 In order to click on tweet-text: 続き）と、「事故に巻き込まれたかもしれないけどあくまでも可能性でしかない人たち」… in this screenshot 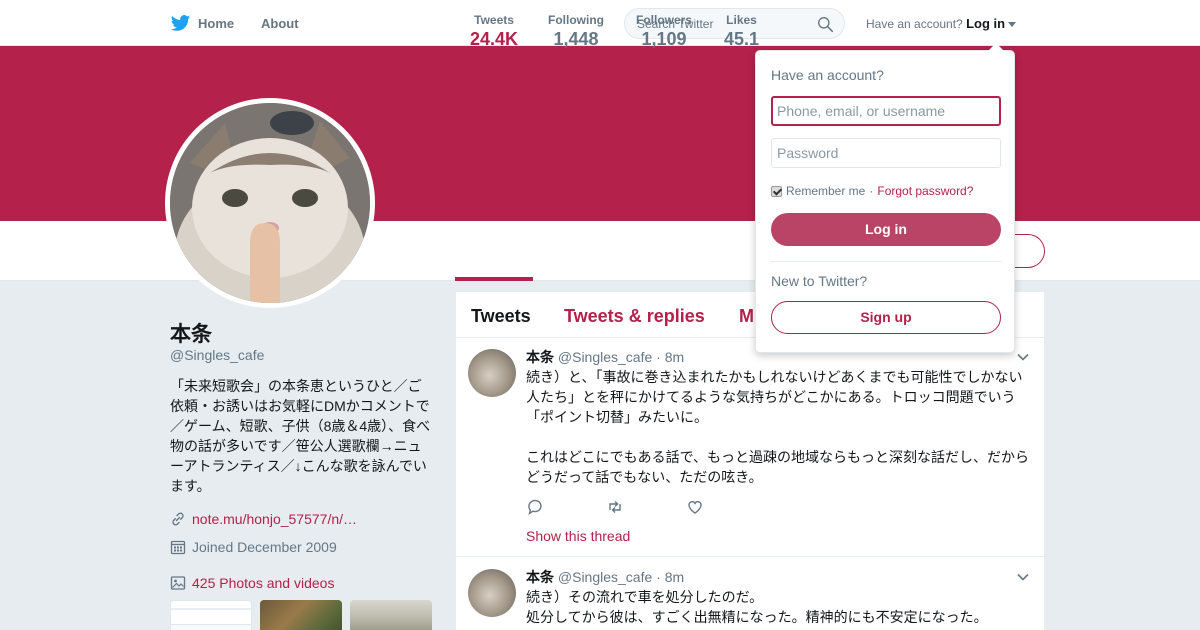, I will do `click(778, 427)`.